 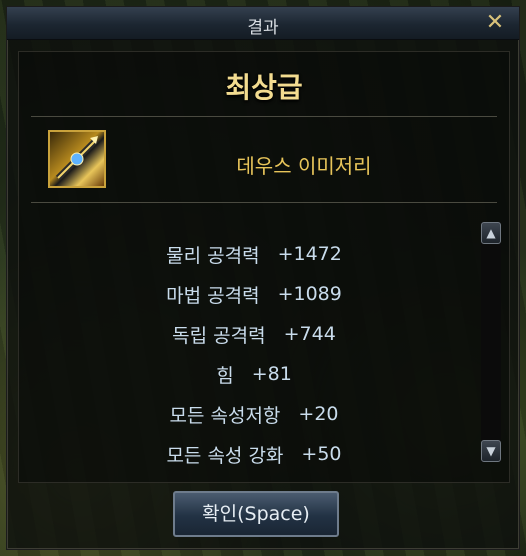 I want to click on stat-name: 모든 속성 강화, so click(x=225, y=455).